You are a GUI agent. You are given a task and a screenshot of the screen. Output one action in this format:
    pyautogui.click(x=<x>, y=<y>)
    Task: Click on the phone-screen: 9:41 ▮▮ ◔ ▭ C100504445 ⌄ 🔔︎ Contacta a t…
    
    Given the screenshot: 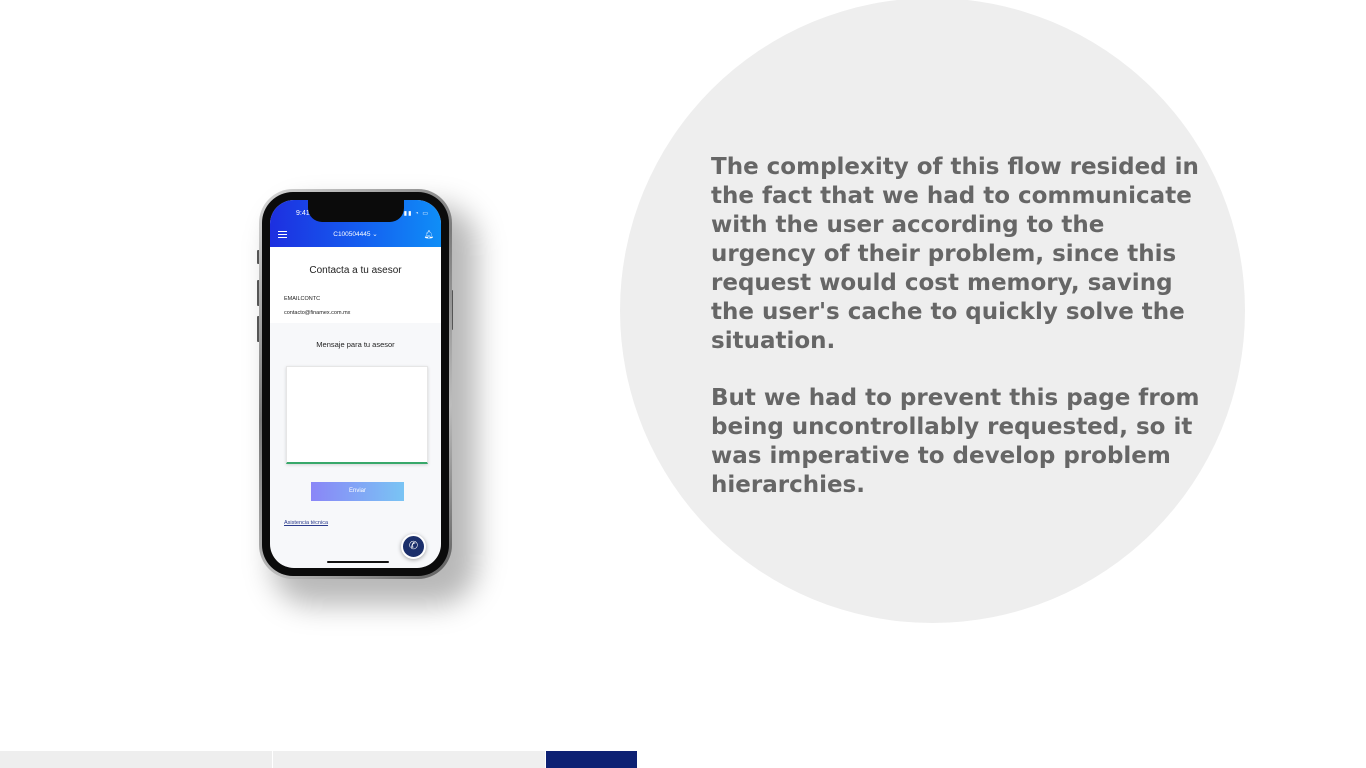 What is the action you would take?
    pyautogui.click(x=355, y=384)
    